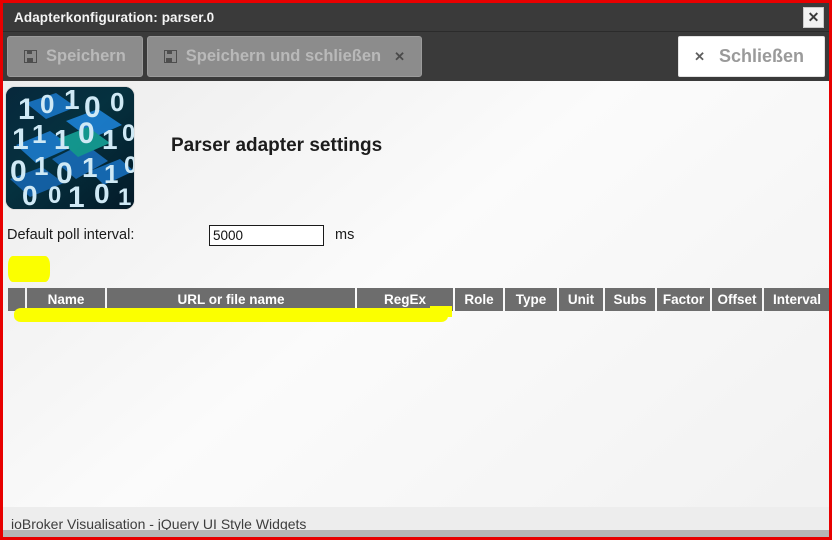  What do you see at coordinates (16, 299) in the screenshot?
I see `column-header-select` at bounding box center [16, 299].